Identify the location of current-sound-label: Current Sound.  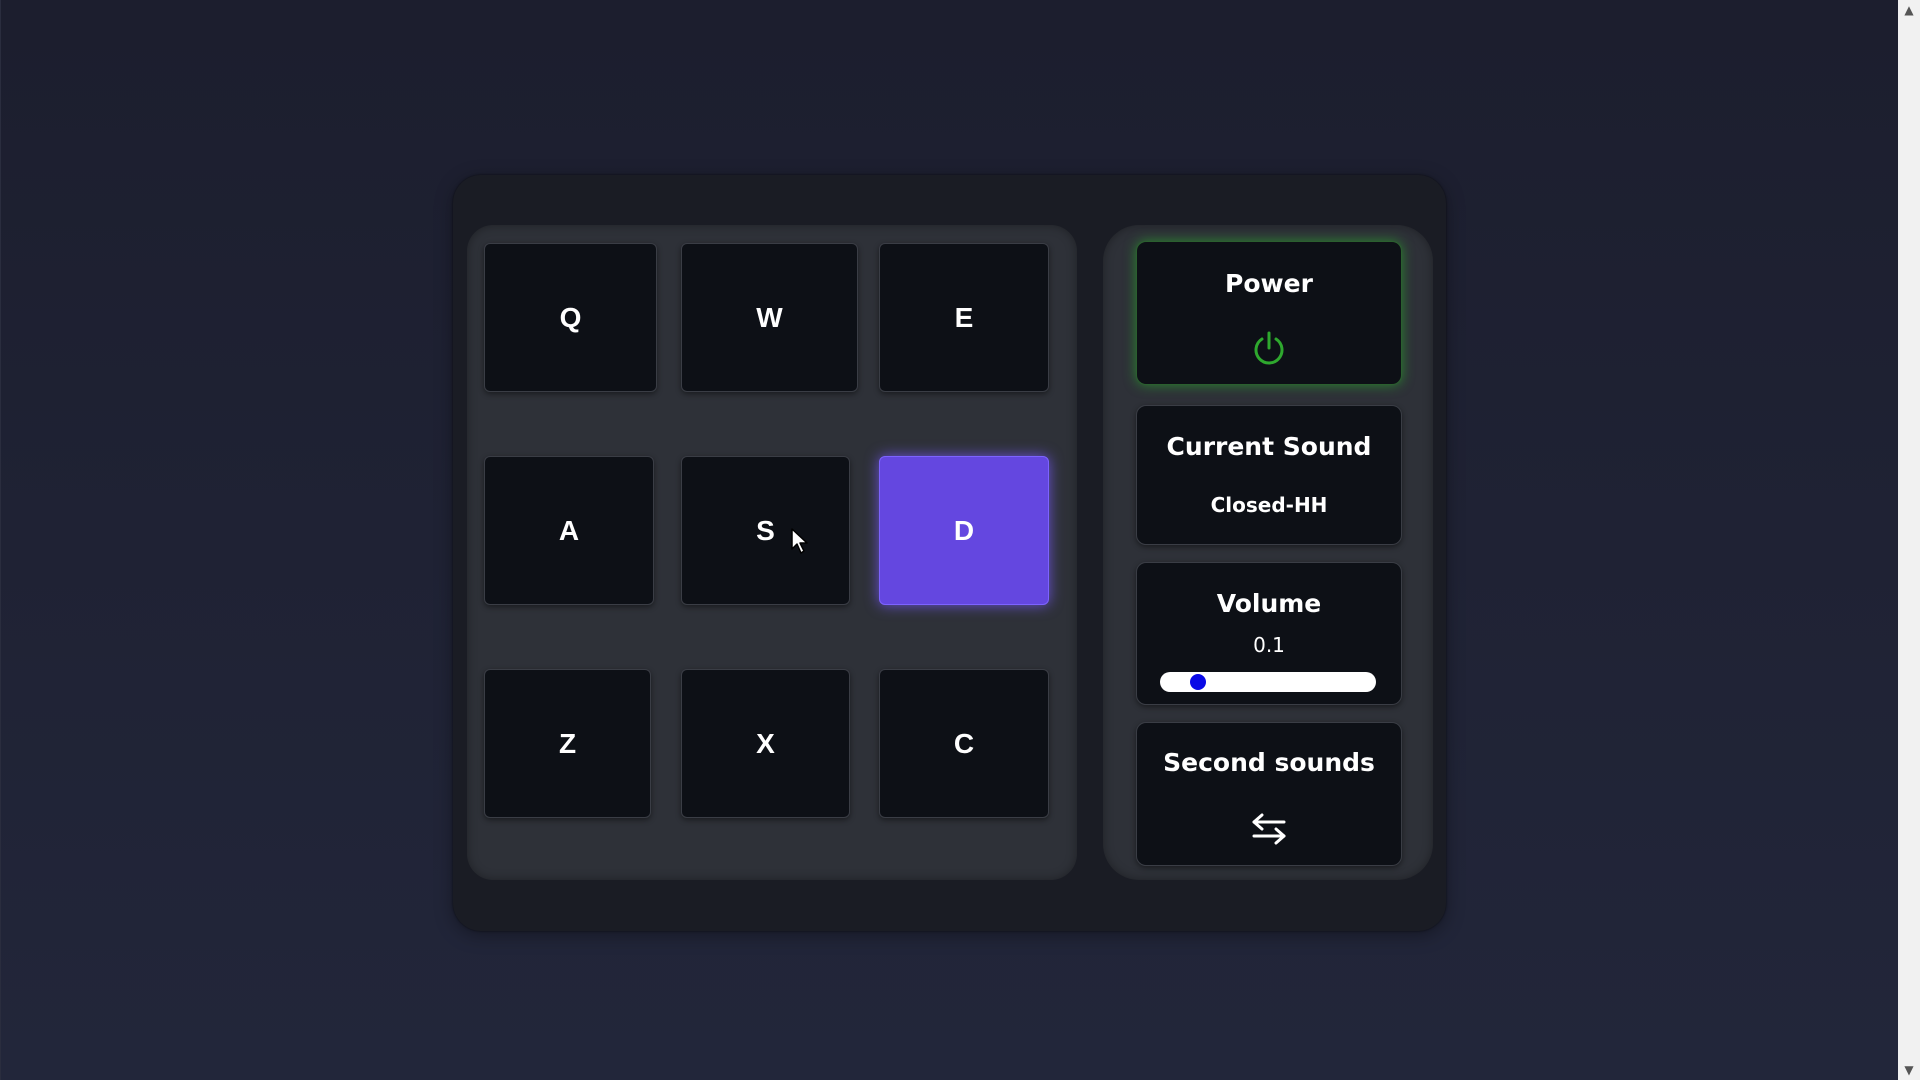
(1269, 446).